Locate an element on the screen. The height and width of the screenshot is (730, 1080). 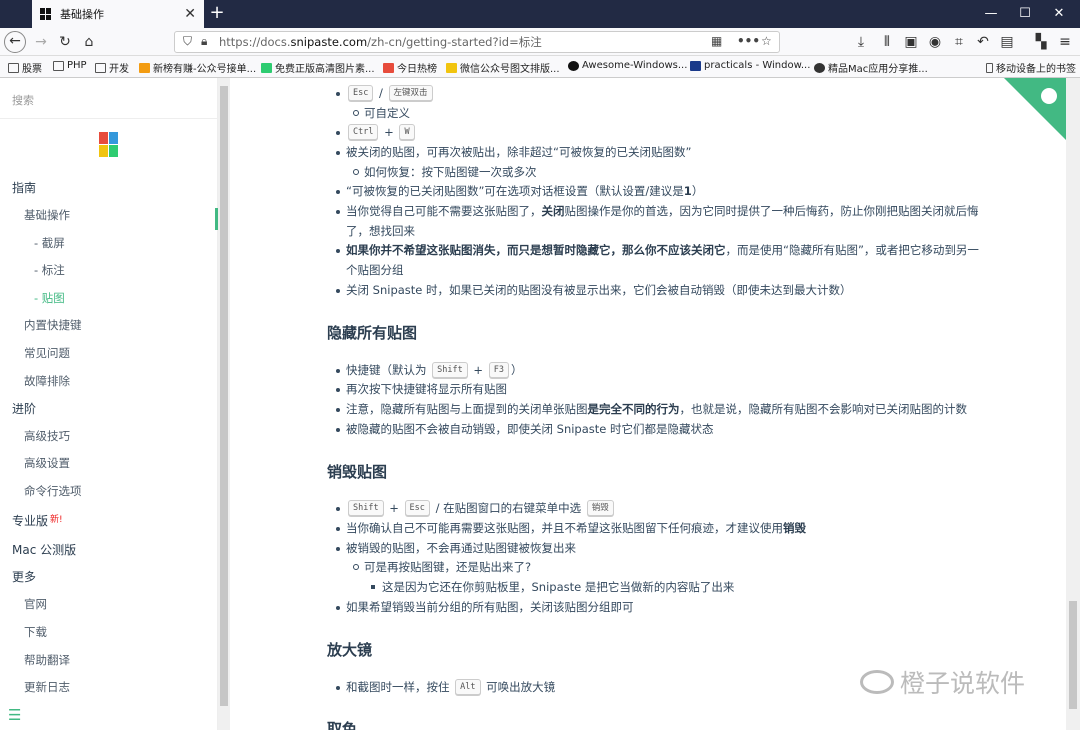
maximize-icon: ☐ is located at coordinates (1025, 14).